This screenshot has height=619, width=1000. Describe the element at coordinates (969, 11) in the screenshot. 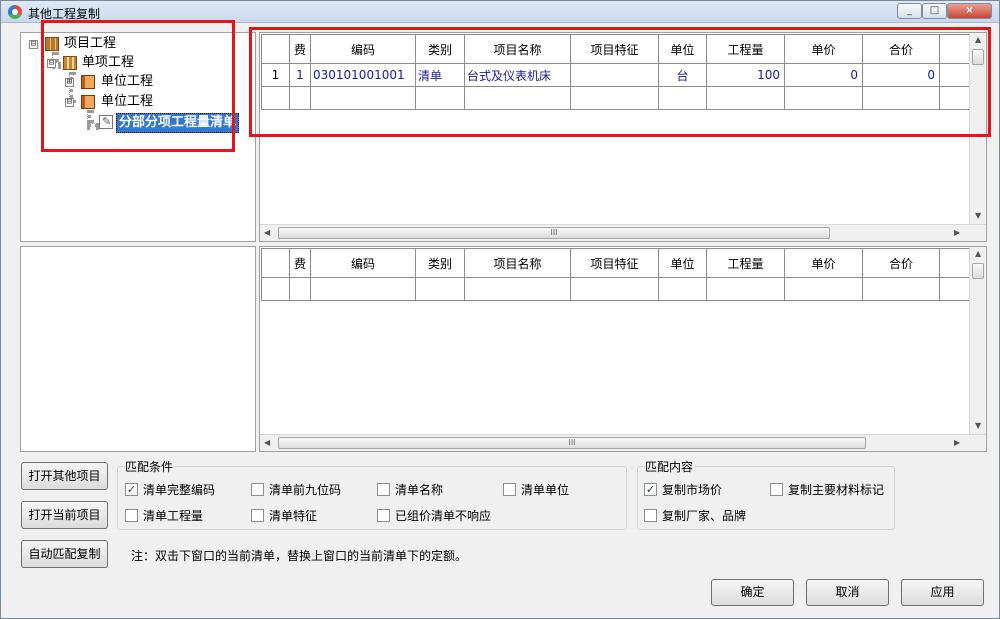

I see `close-button: ×` at that location.